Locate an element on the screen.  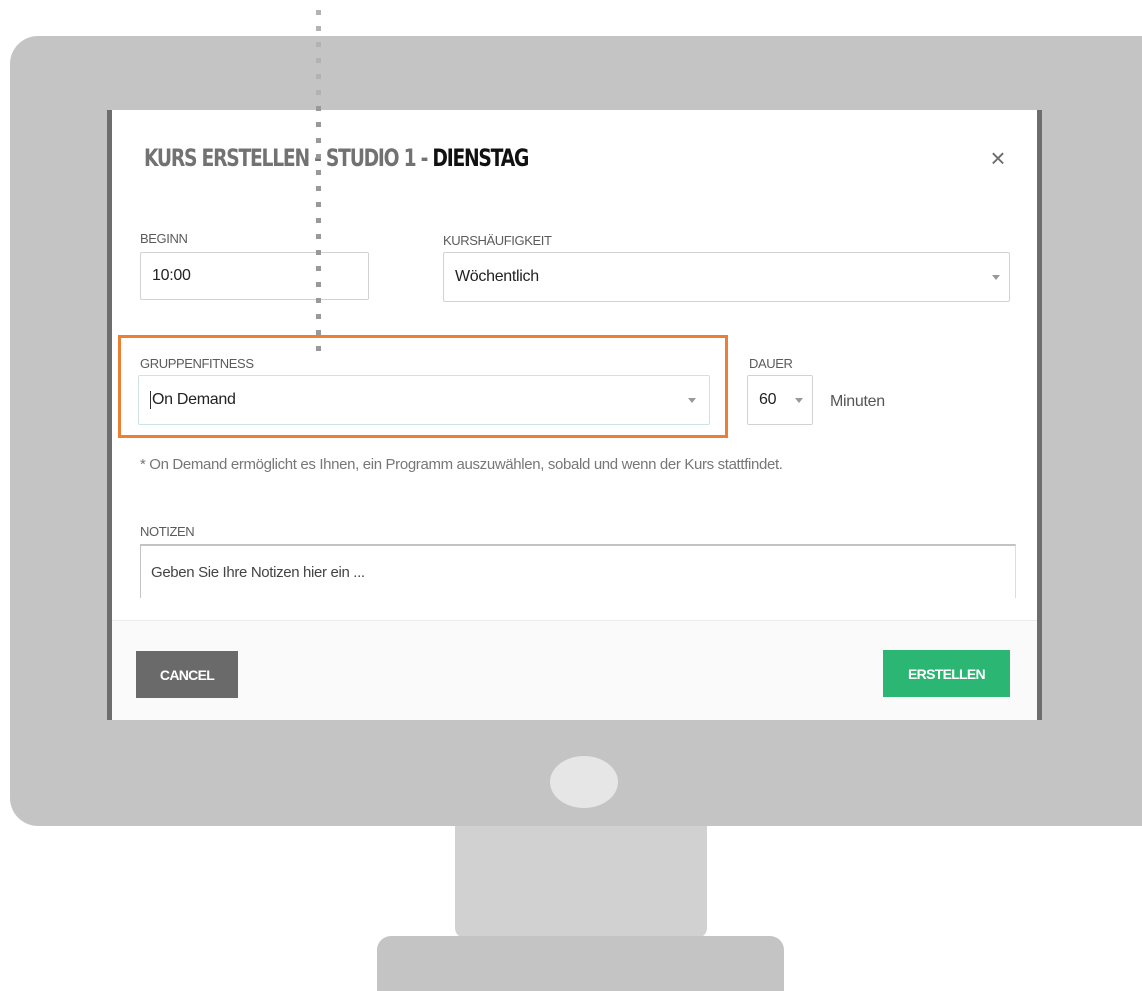
duration-value: 60 is located at coordinates (768, 399).